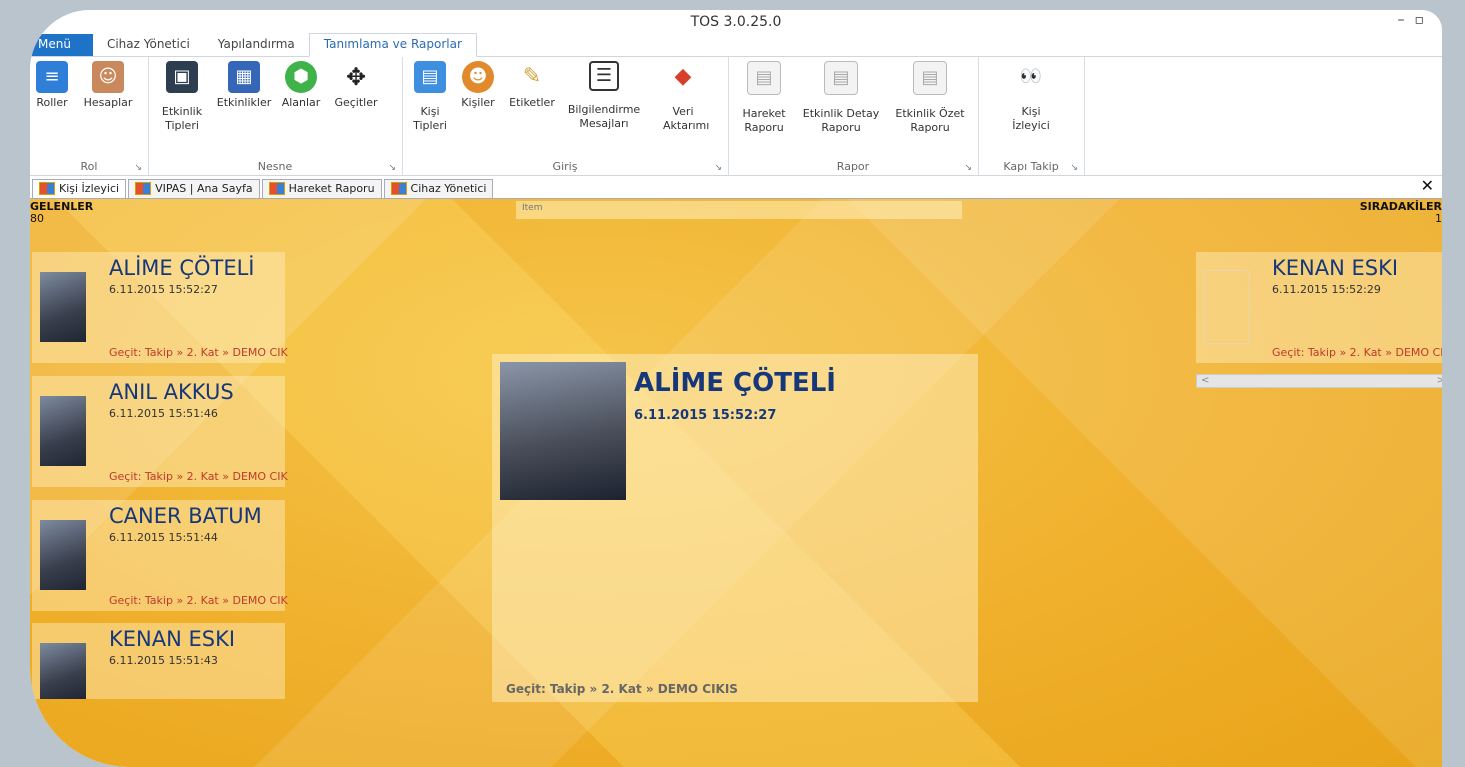 The width and height of the screenshot is (1465, 767). I want to click on persons-button: ☻ Kişiler, so click(478, 85).